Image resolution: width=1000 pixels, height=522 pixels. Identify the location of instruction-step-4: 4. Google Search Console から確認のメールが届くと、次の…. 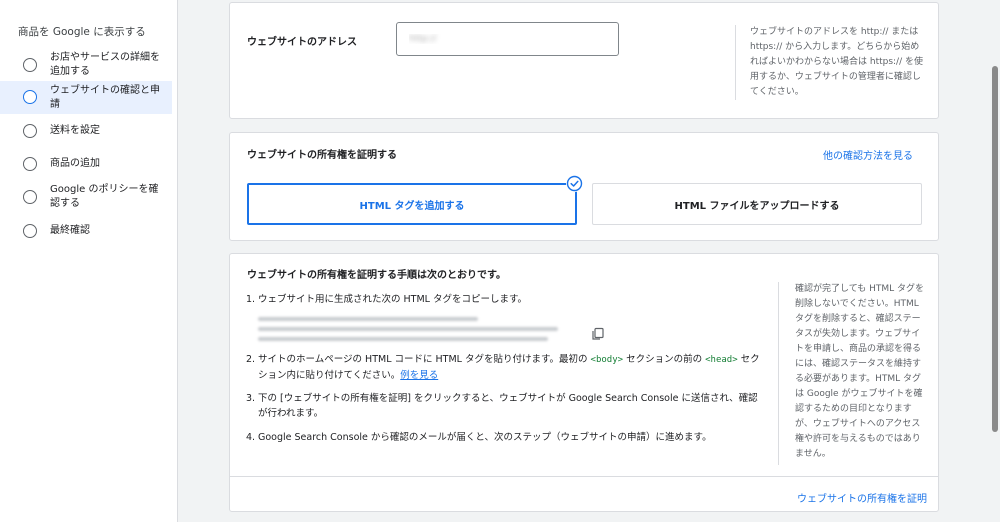
(479, 437).